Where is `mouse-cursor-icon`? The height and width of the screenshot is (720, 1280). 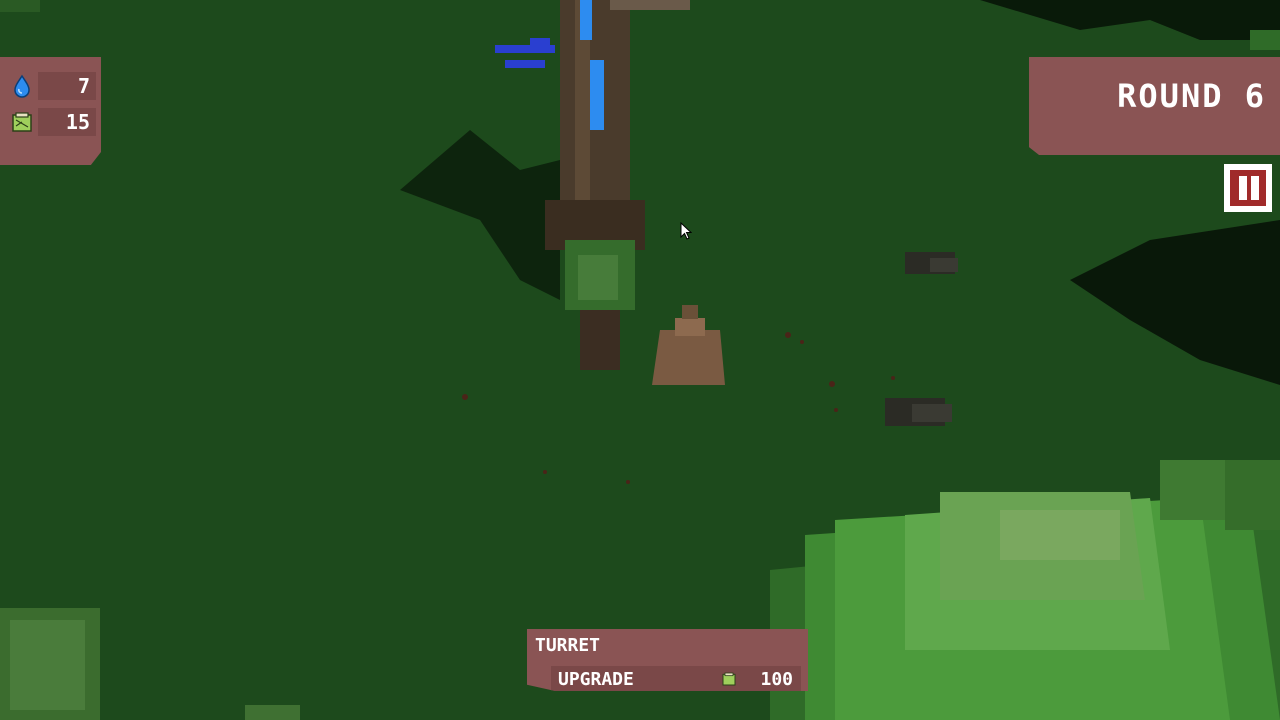 mouse-cursor-icon is located at coordinates (686, 231).